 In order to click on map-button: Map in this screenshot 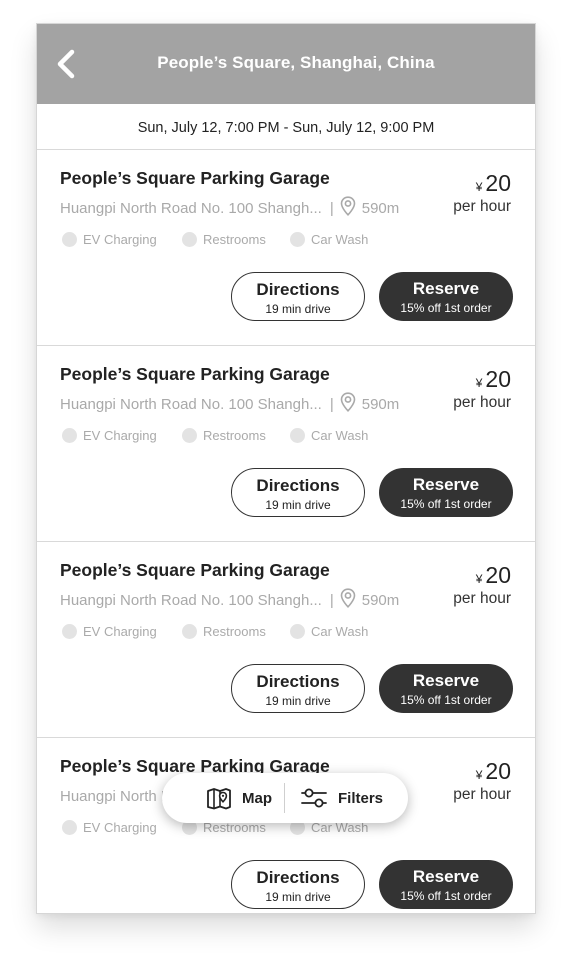, I will do `click(239, 798)`.